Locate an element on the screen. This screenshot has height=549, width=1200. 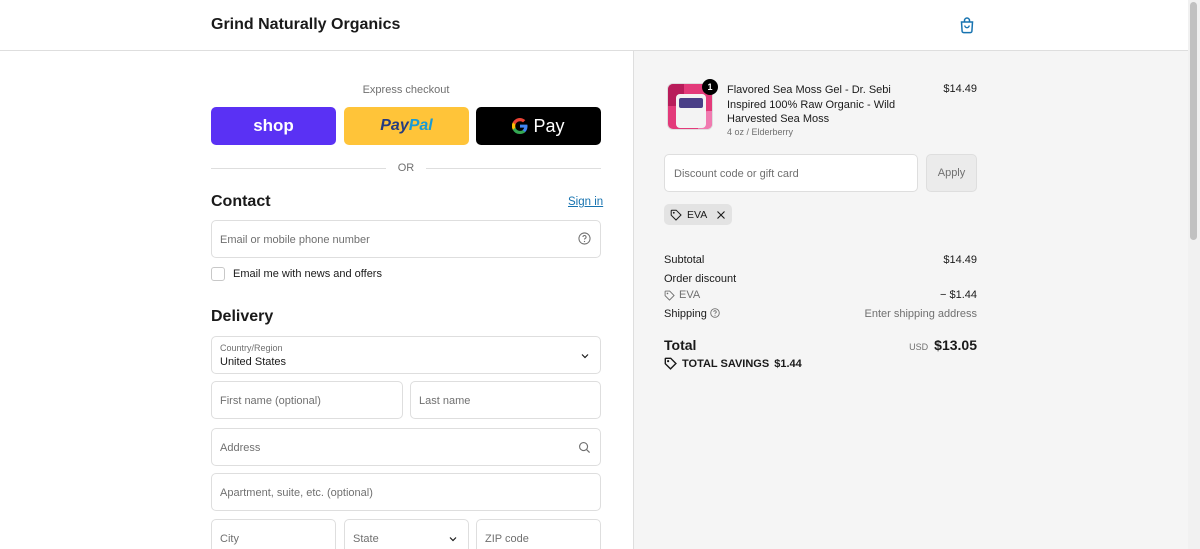
discount-placeholder: Discount code or gift card is located at coordinates (736, 174).